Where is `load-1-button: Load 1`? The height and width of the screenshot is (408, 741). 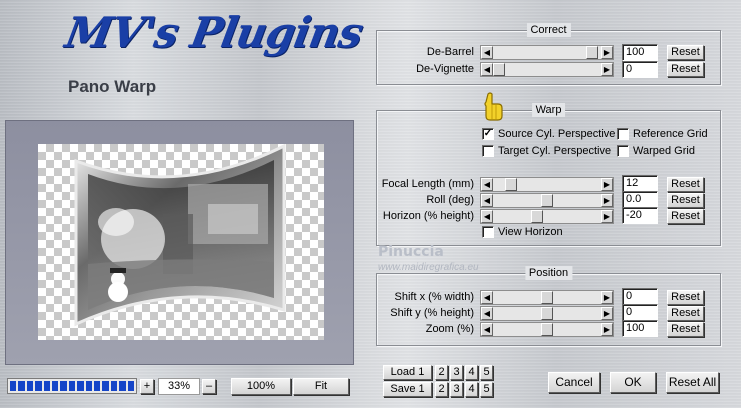
load-1-button: Load 1 is located at coordinates (407, 372).